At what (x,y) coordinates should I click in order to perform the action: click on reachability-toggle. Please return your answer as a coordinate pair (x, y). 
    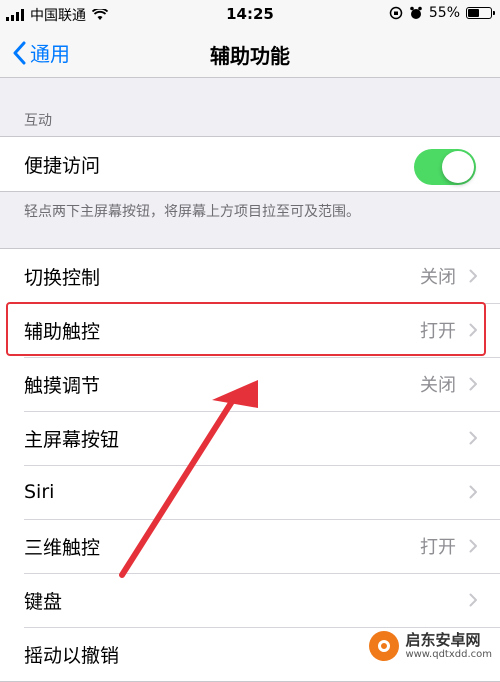
    Looking at the image, I should click on (445, 167).